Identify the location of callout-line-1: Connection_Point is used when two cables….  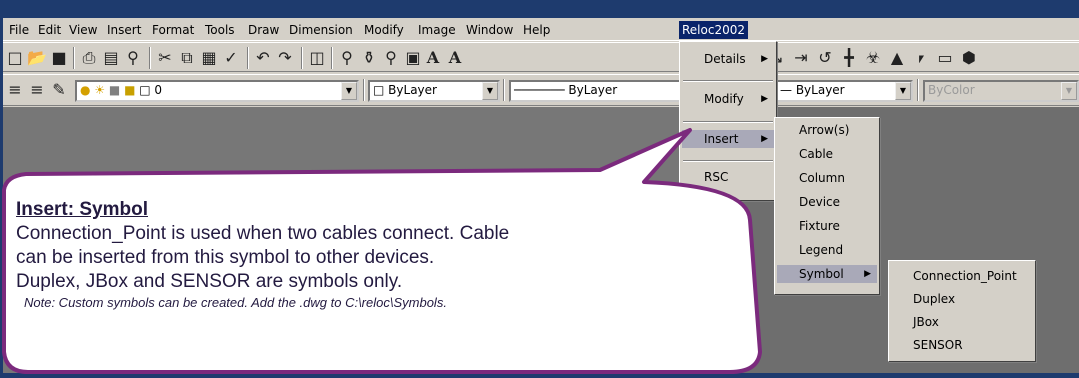
(263, 233).